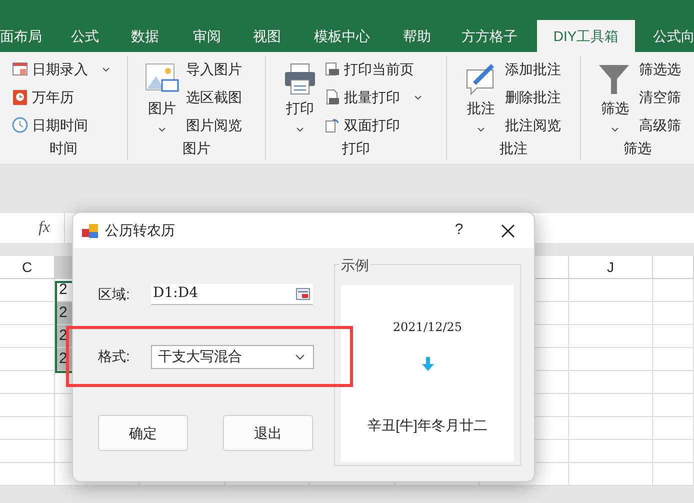 The width and height of the screenshot is (694, 503). What do you see at coordinates (373, 69) in the screenshot?
I see `ribbon-button: 打印当前页` at bounding box center [373, 69].